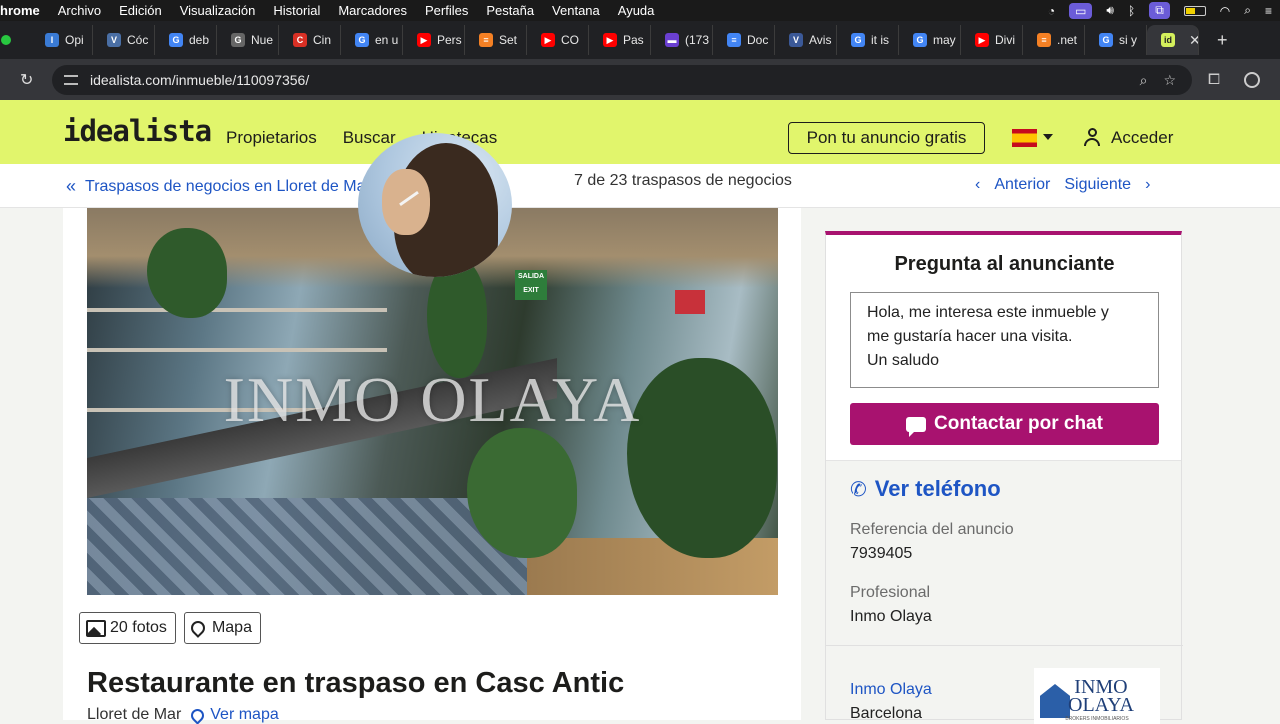 The image size is (1280, 724). I want to click on tab-title: Pas, so click(633, 40).